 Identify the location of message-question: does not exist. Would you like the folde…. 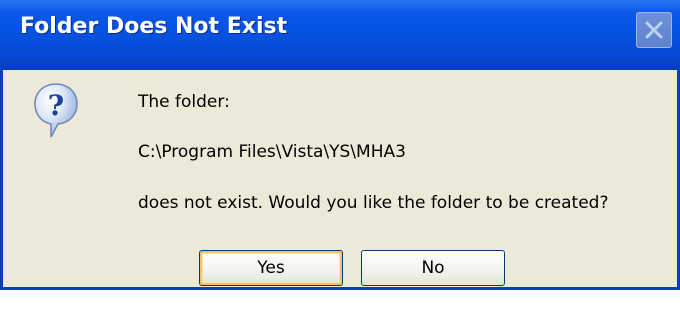
(373, 203).